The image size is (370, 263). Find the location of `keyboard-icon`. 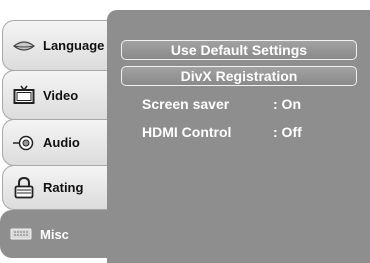

keyboard-icon is located at coordinates (21, 234).